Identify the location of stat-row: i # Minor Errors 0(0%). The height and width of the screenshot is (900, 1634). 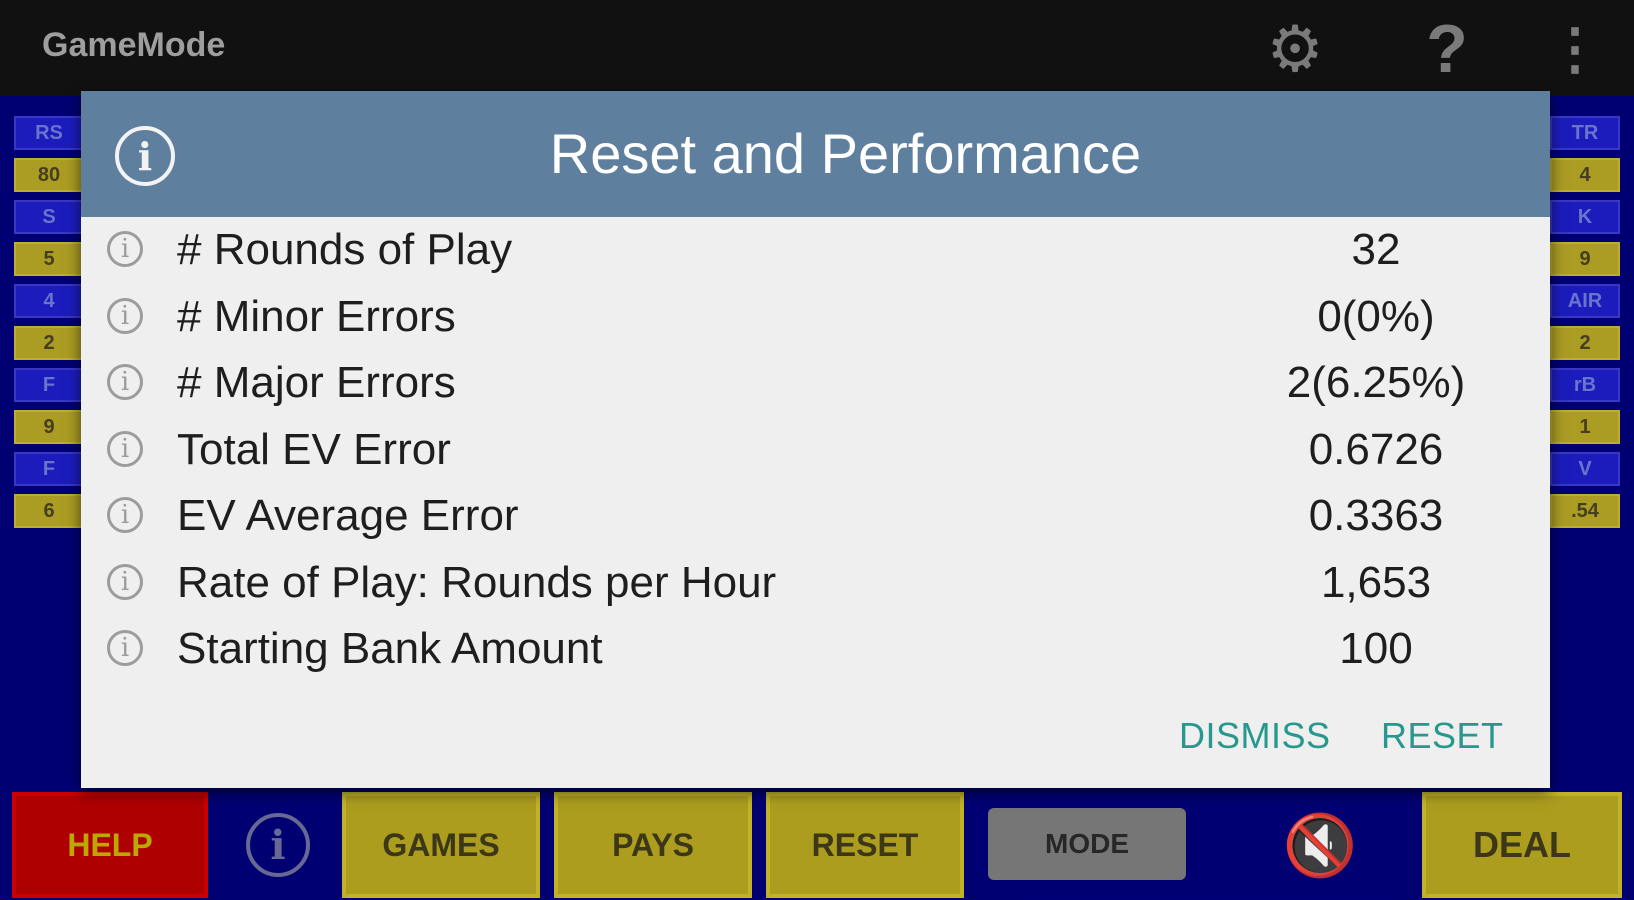
(815, 317).